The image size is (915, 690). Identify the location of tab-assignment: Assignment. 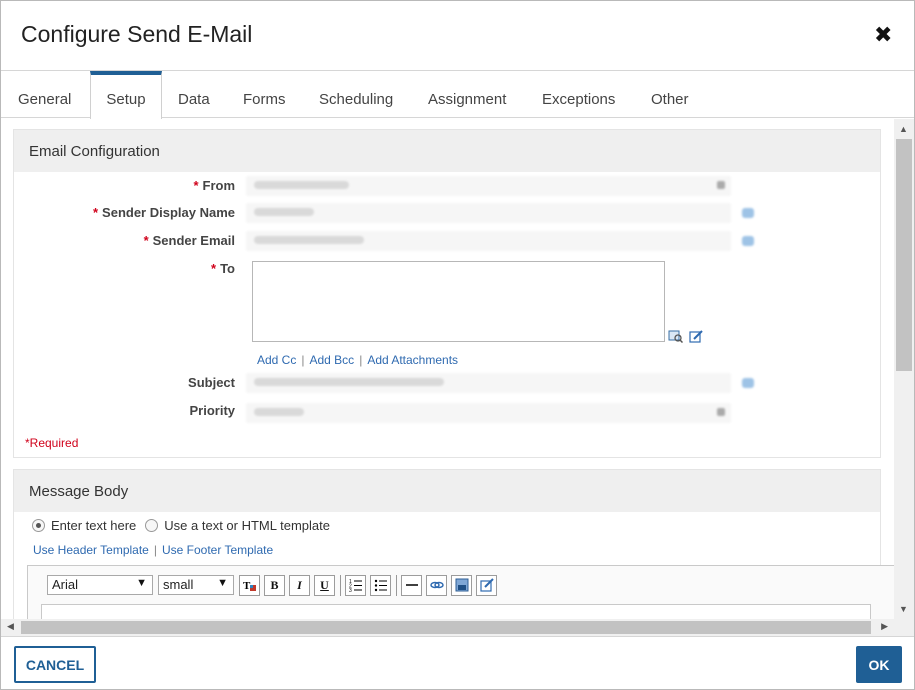
(467, 94).